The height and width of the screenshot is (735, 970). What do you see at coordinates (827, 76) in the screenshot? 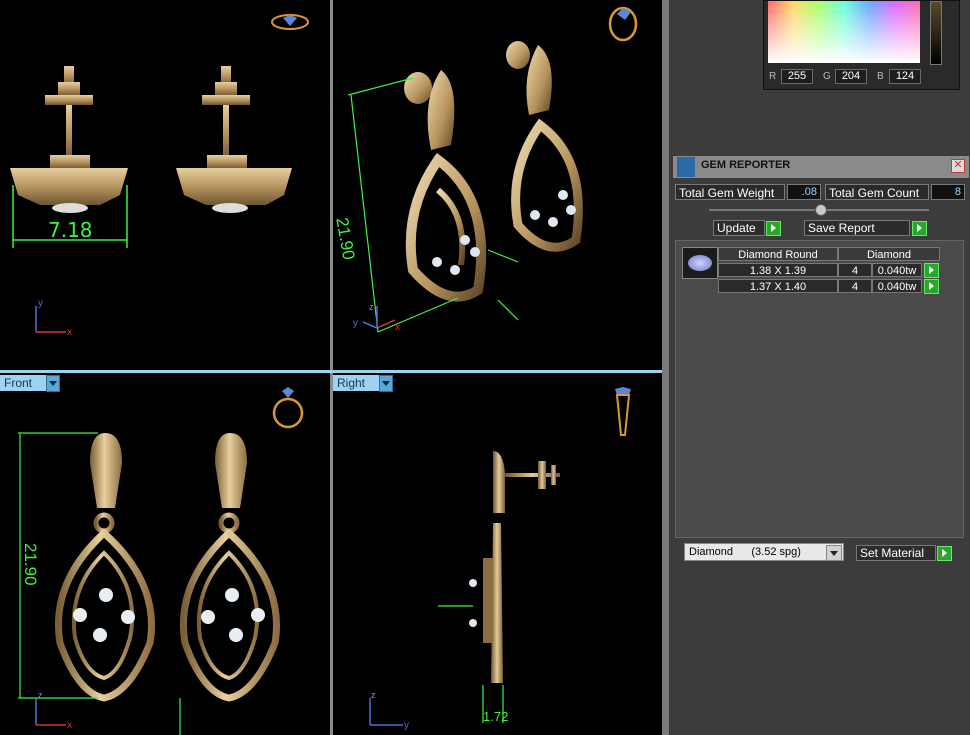
I see `g-label: G` at bounding box center [827, 76].